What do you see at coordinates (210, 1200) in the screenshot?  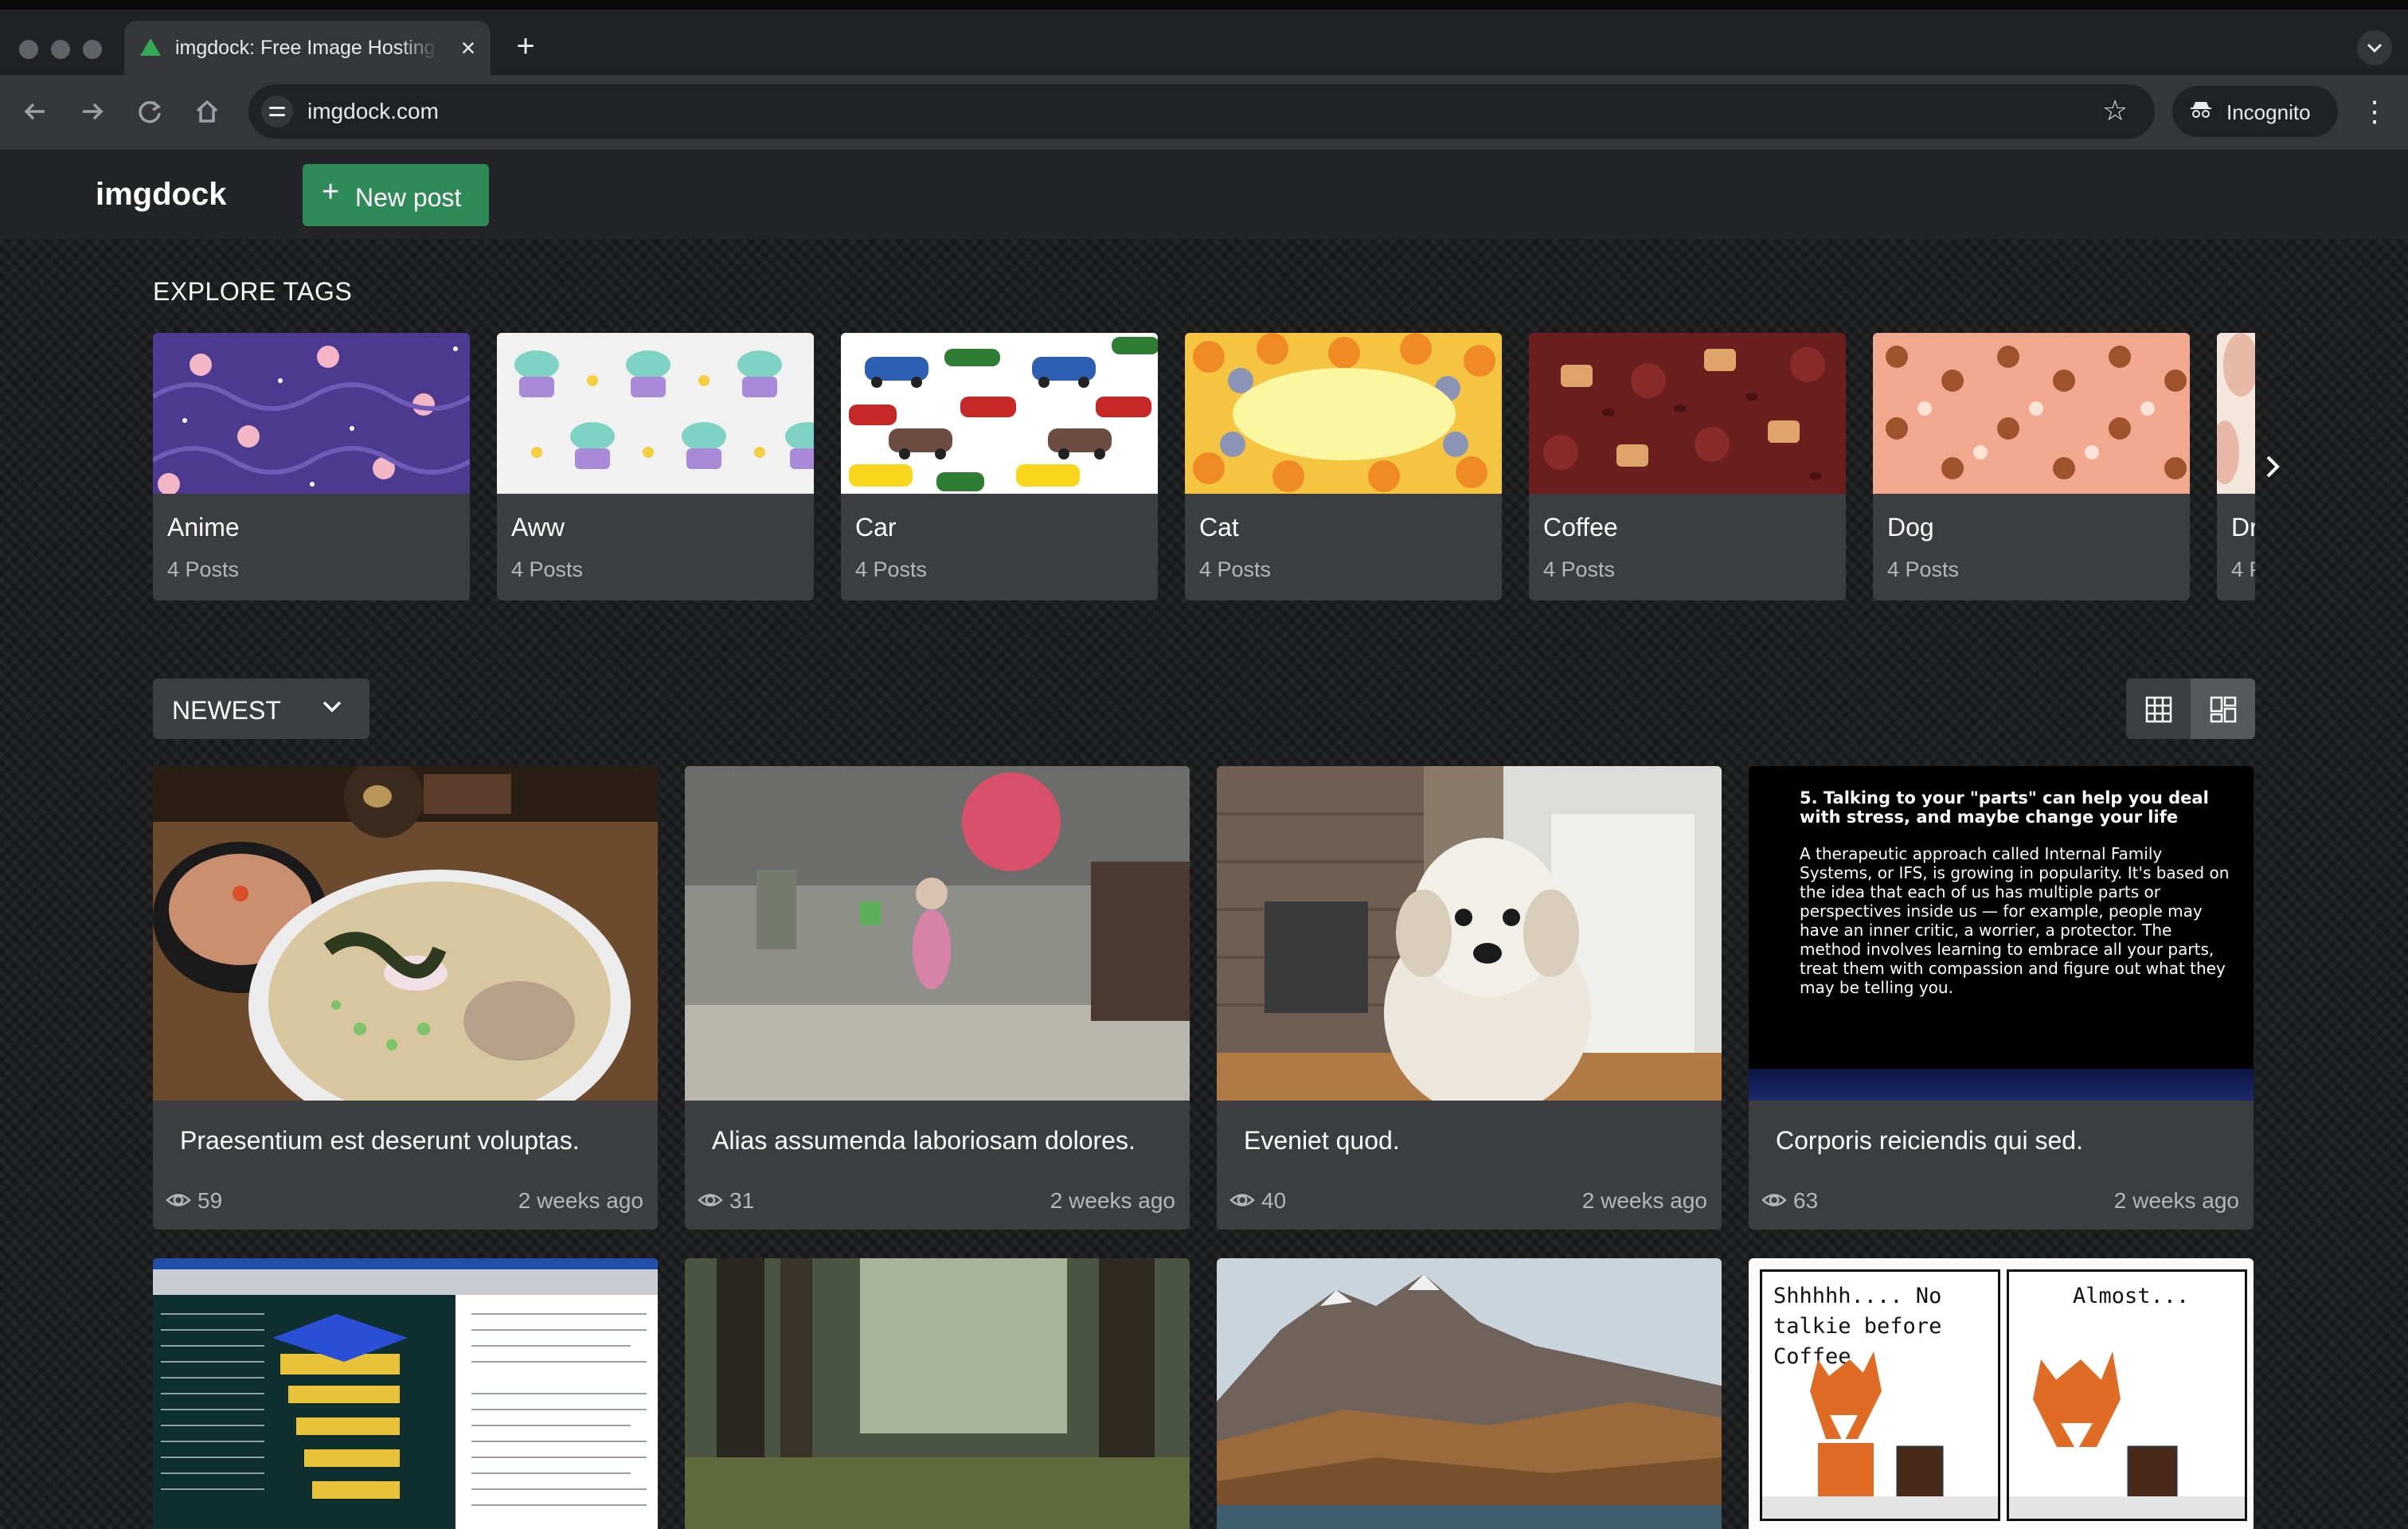 I see `view-count: 59` at bounding box center [210, 1200].